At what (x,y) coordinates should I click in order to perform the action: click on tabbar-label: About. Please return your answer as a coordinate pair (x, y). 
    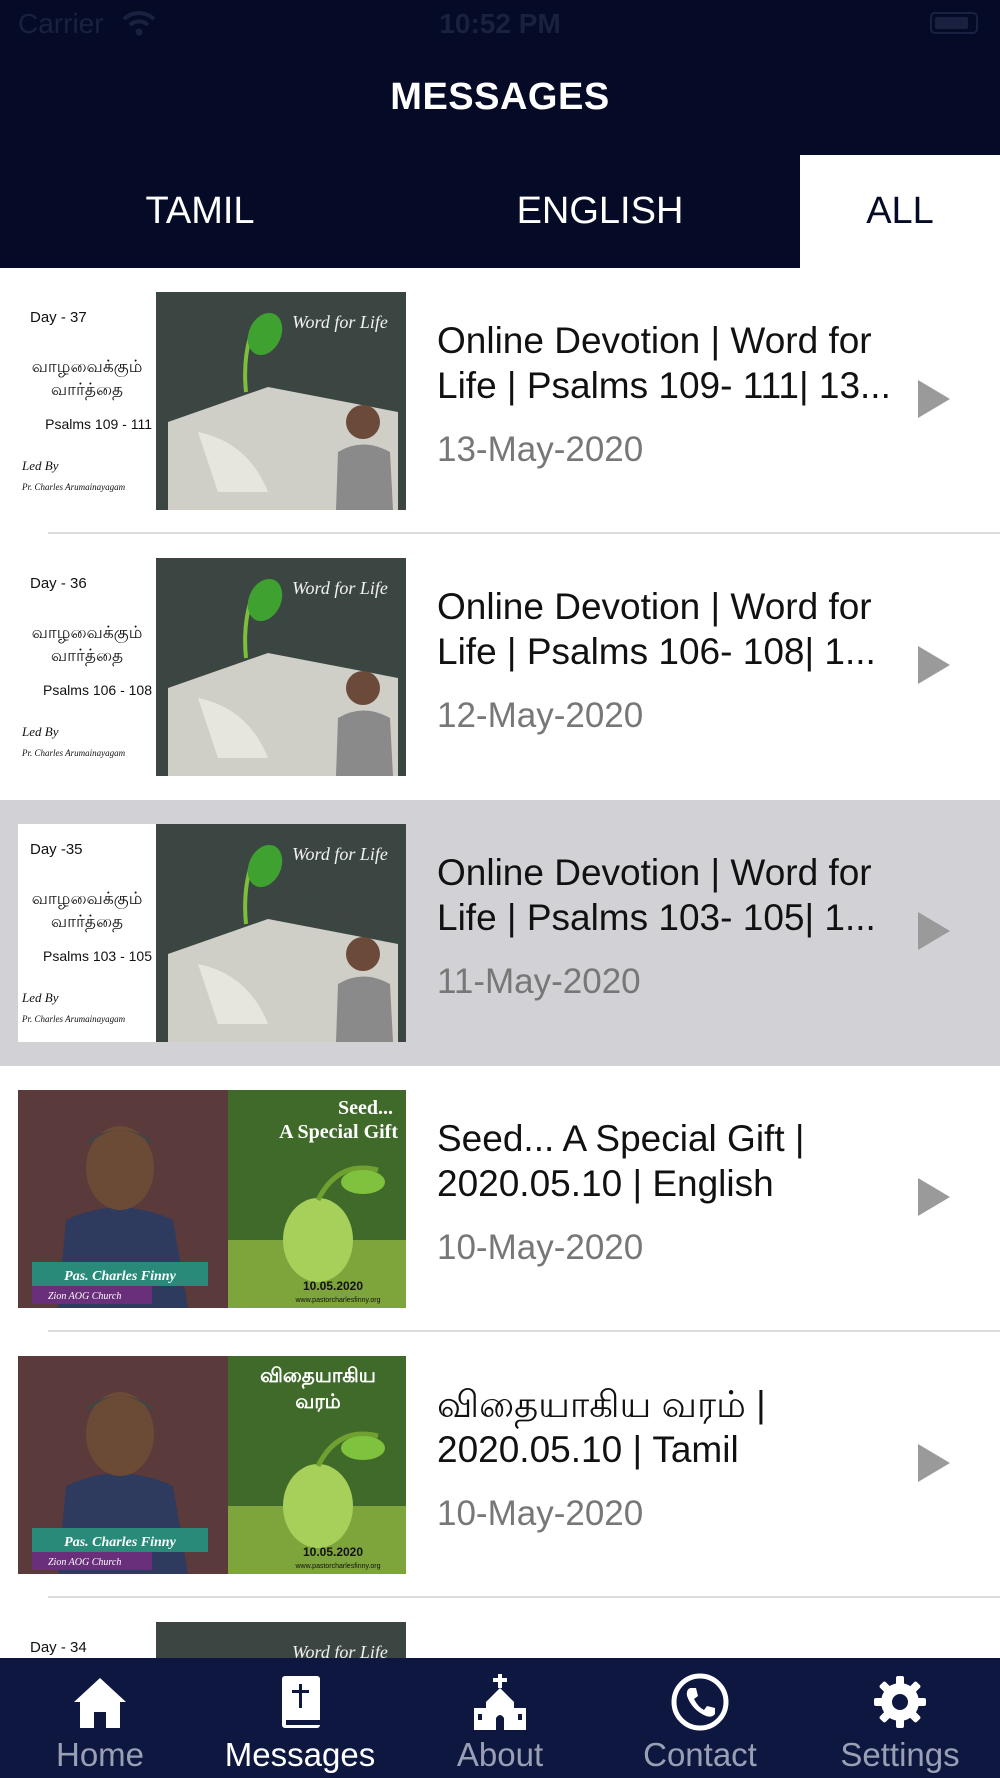
    Looking at the image, I should click on (500, 1754).